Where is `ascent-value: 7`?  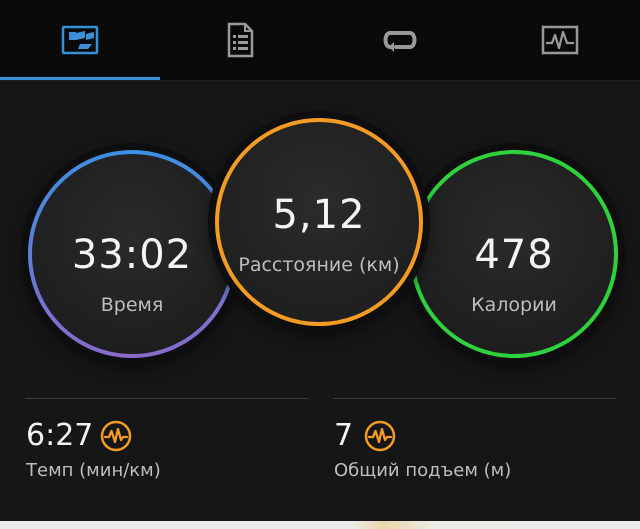
ascent-value: 7 is located at coordinates (344, 435).